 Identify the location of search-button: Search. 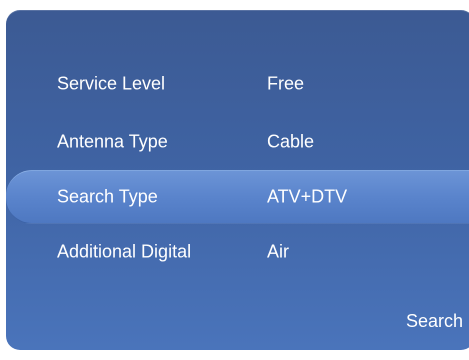
(434, 321).